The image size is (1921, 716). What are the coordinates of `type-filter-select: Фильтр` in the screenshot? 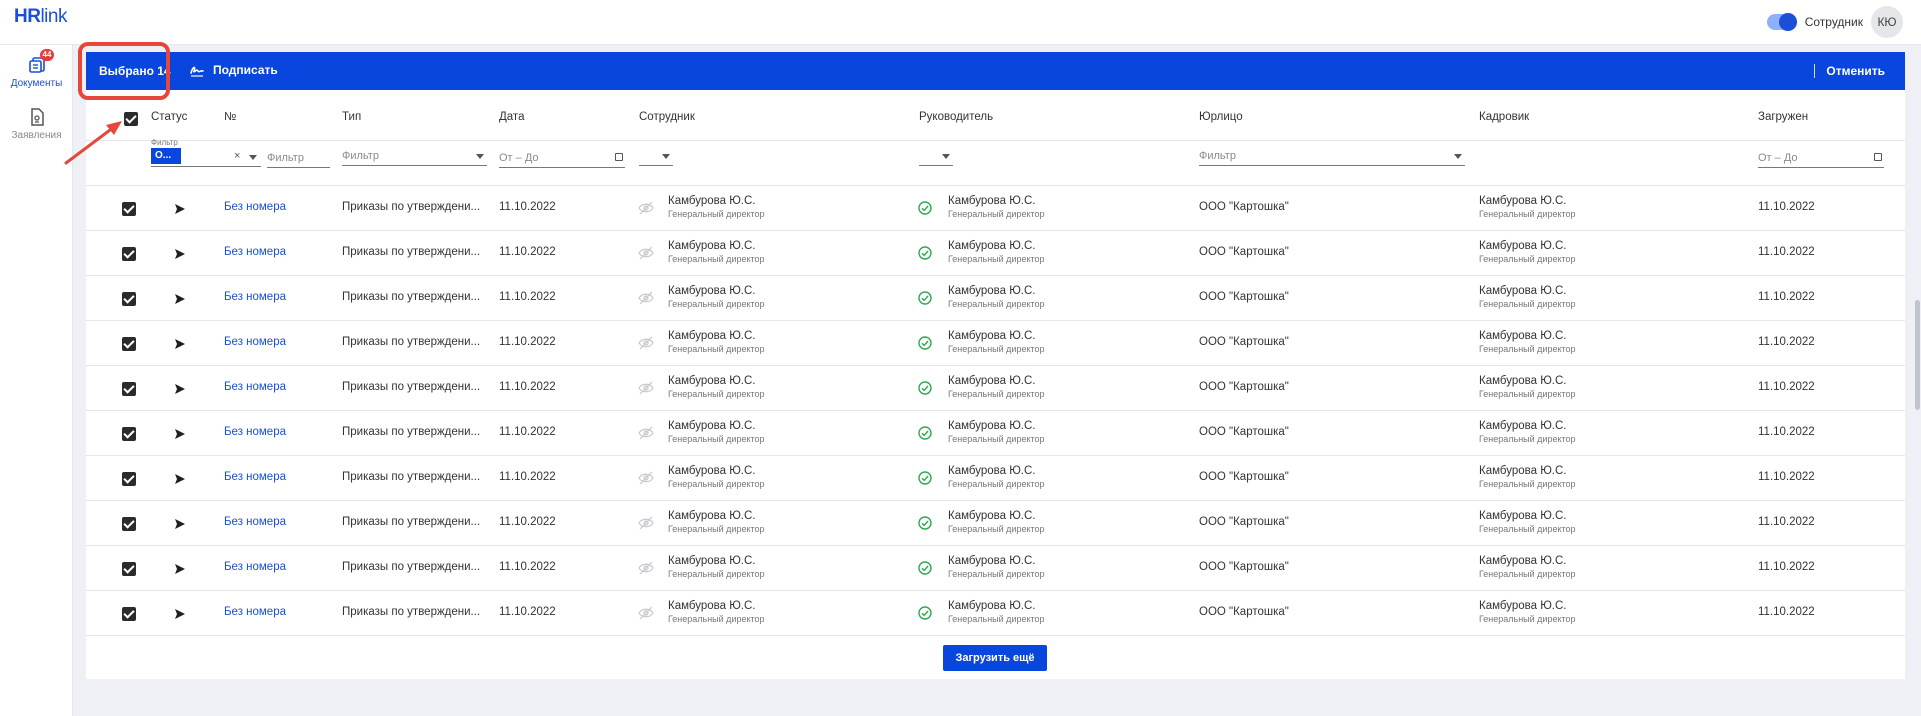 It's located at (414, 158).